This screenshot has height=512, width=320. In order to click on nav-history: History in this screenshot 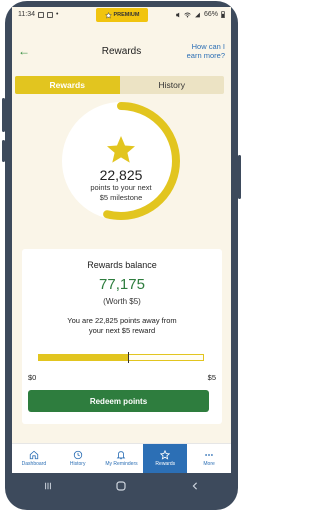, I will do `click(78, 458)`.